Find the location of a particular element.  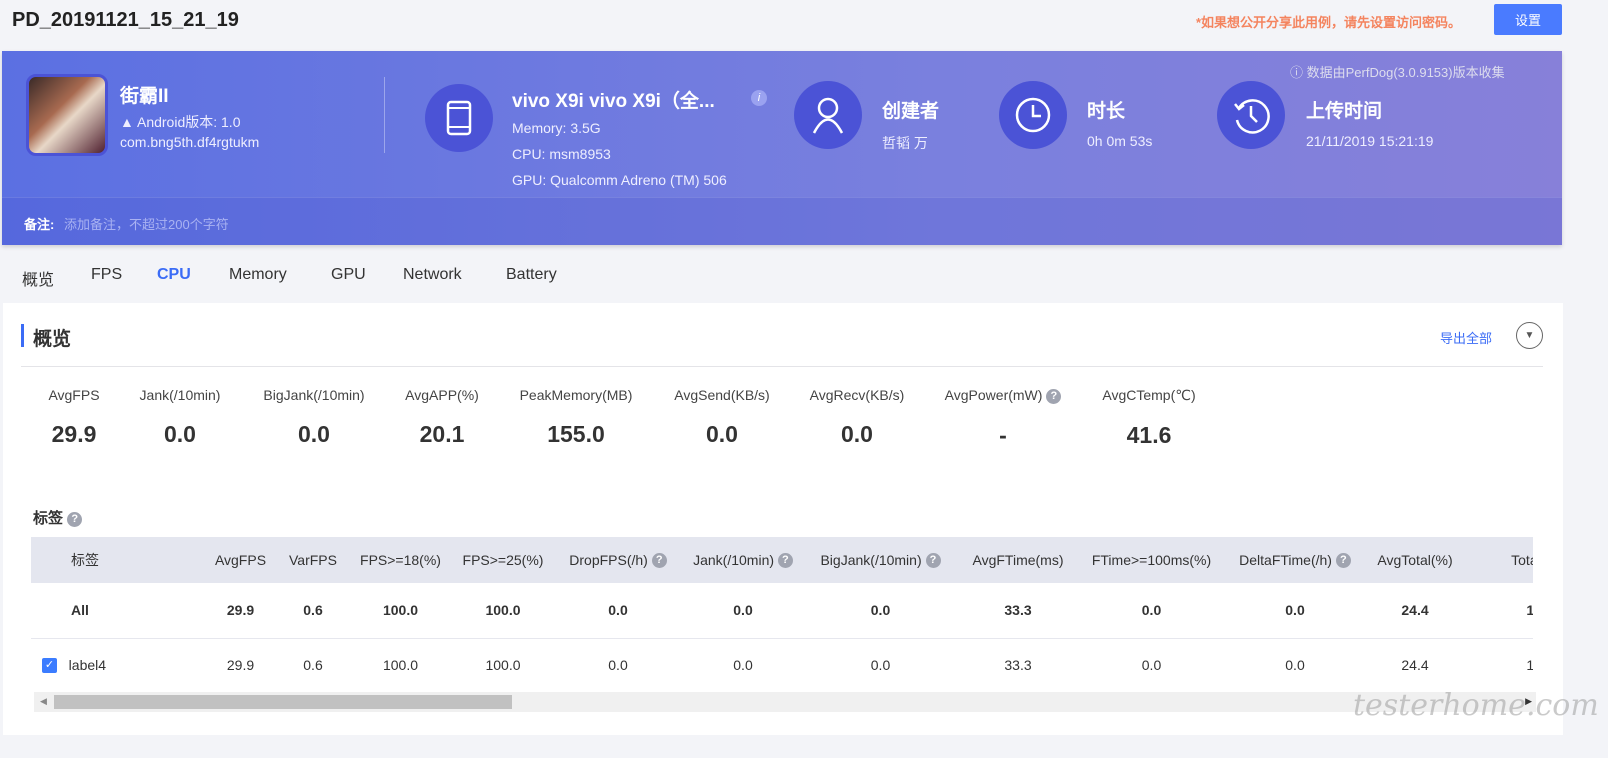

tab-gpu: GPU is located at coordinates (348, 275).